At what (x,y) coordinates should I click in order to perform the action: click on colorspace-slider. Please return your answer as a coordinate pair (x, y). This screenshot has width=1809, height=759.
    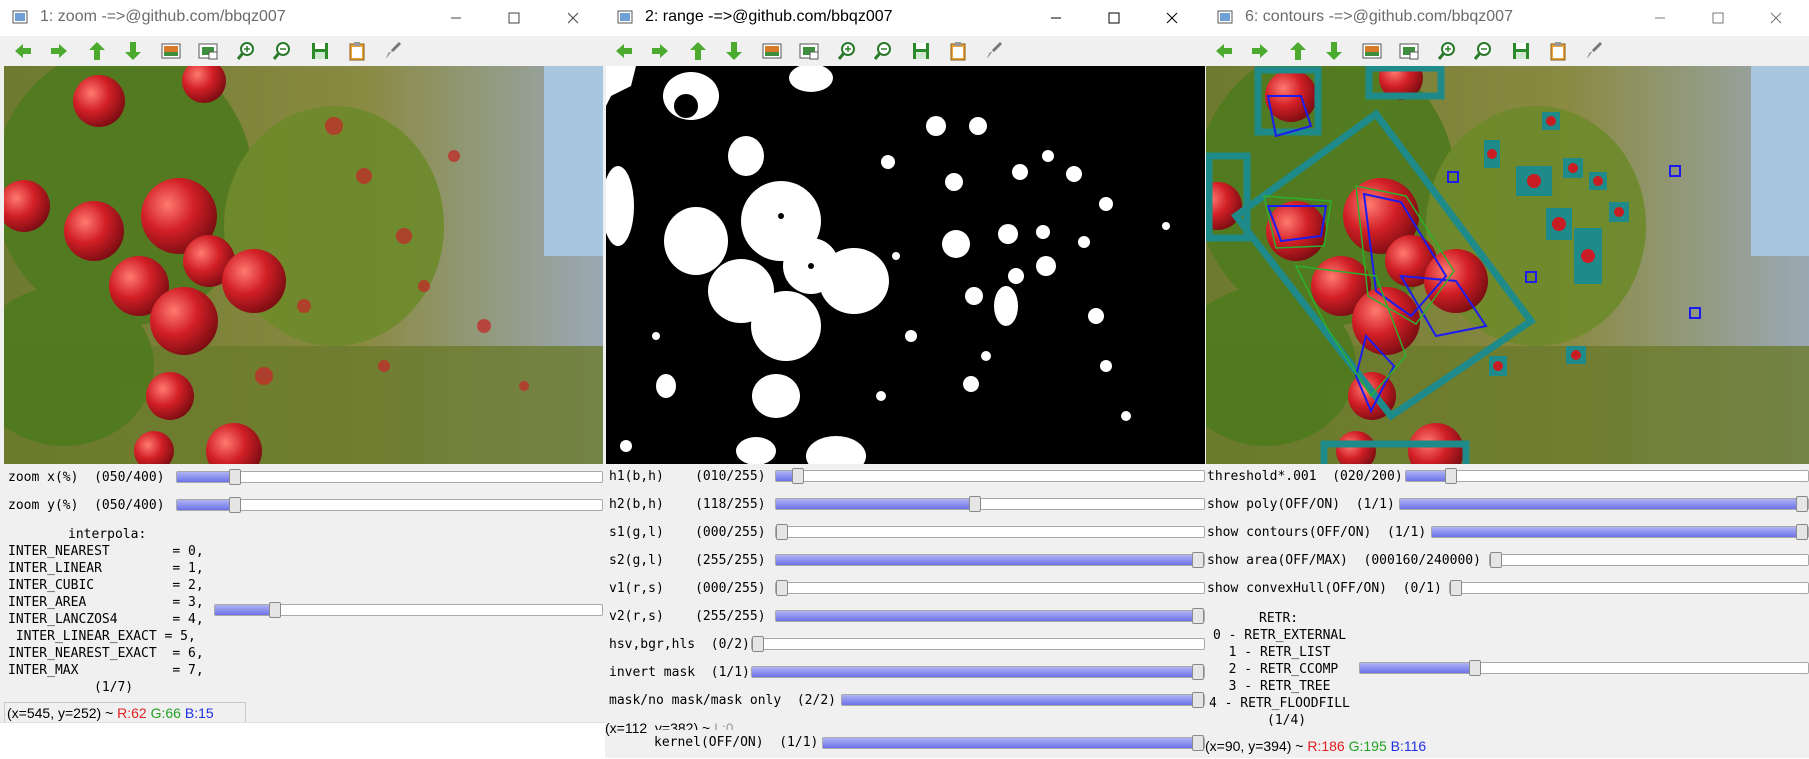
    Looking at the image, I should click on (978, 644).